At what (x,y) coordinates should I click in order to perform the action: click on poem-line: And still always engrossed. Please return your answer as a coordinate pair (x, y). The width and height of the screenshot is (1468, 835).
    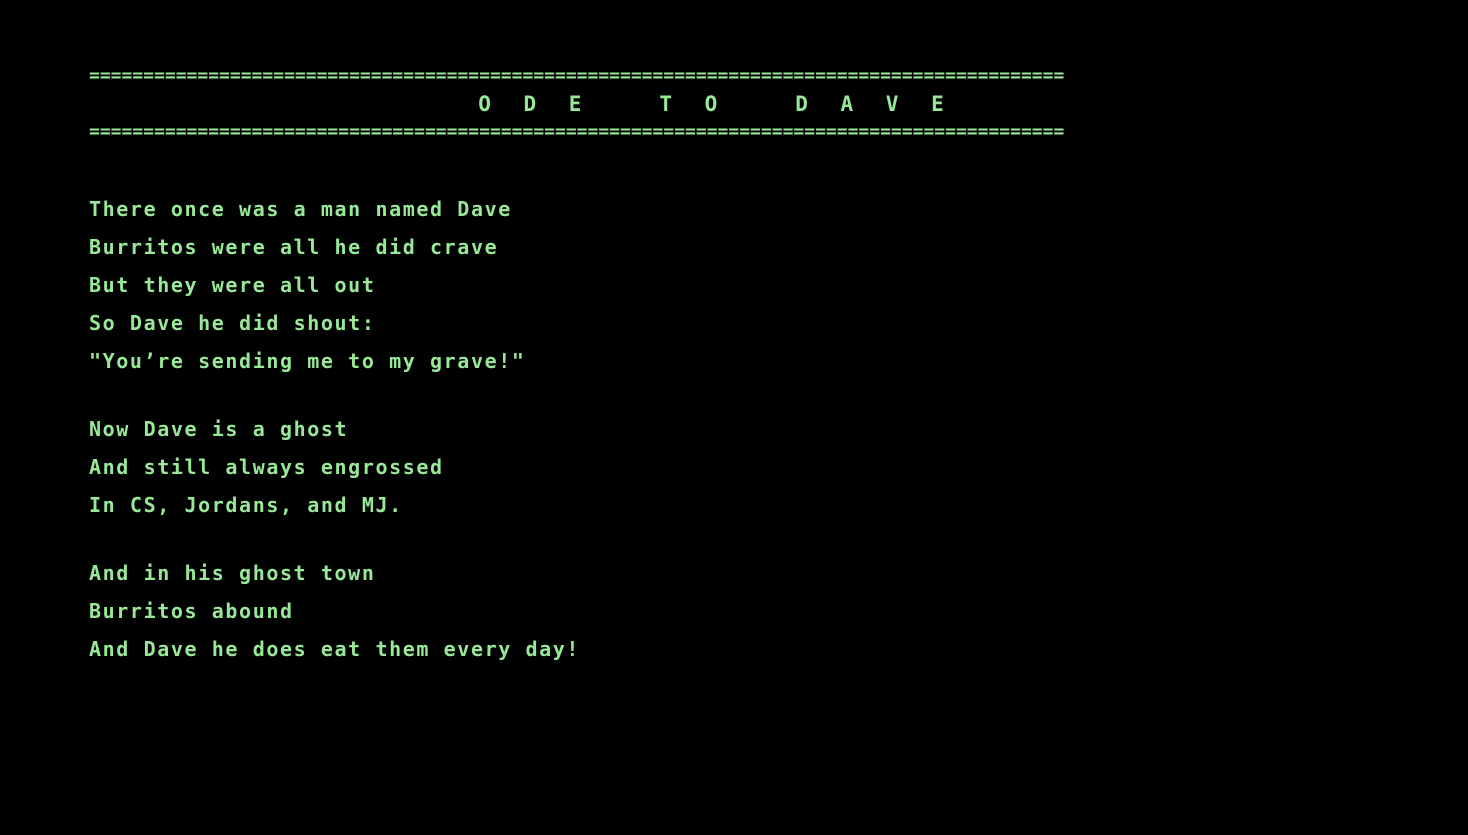
    Looking at the image, I should click on (266, 467).